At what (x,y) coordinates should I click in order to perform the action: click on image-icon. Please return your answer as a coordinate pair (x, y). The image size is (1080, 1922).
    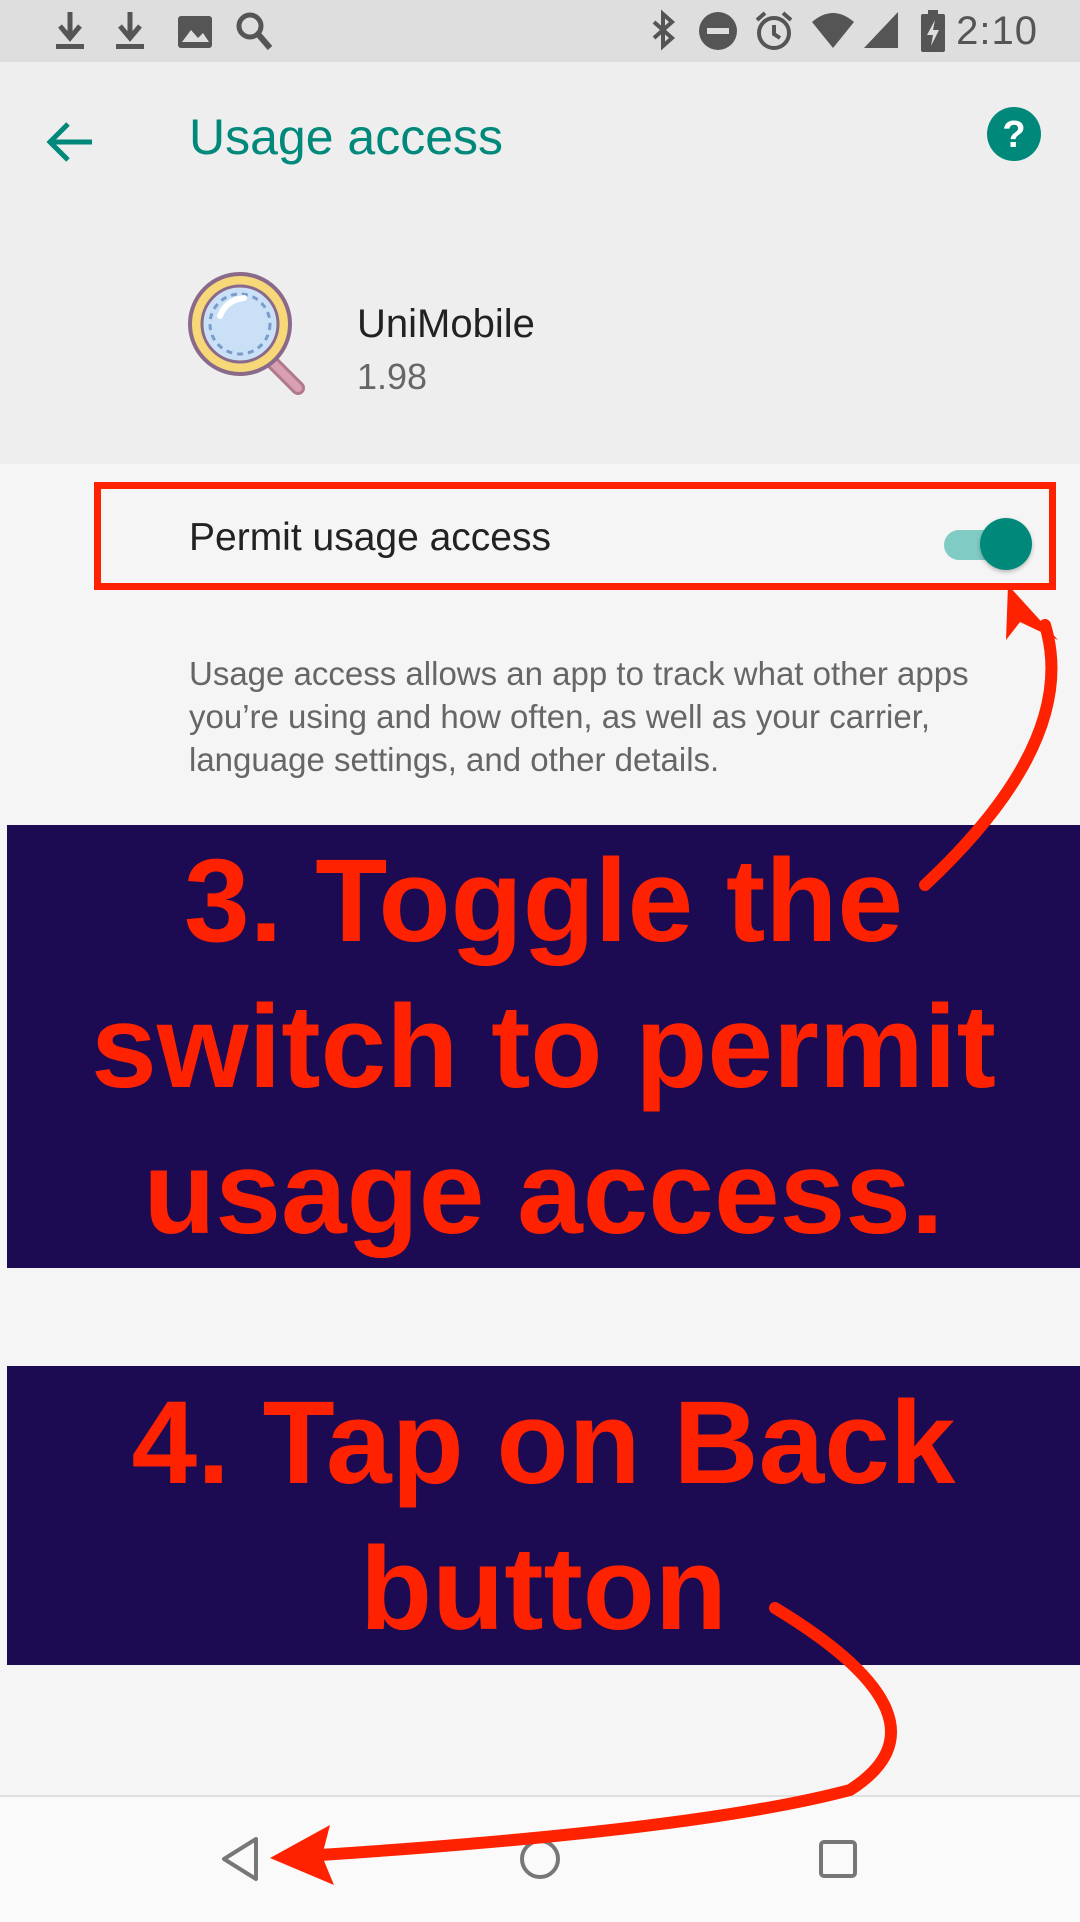
    Looking at the image, I should click on (195, 32).